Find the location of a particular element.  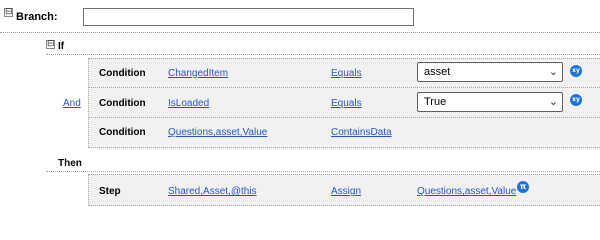

step-target-link: Shared,Asset,@this is located at coordinates (212, 191).